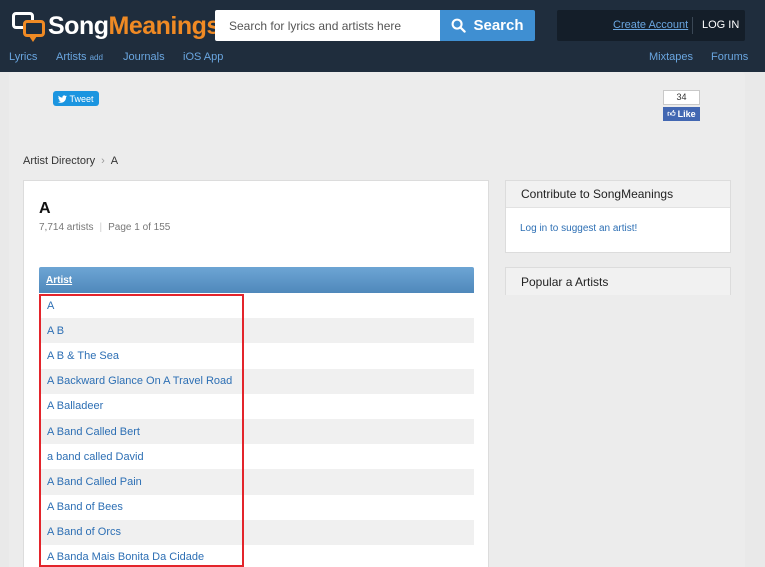 The width and height of the screenshot is (765, 567). I want to click on twitter-bird-icon, so click(63, 98).